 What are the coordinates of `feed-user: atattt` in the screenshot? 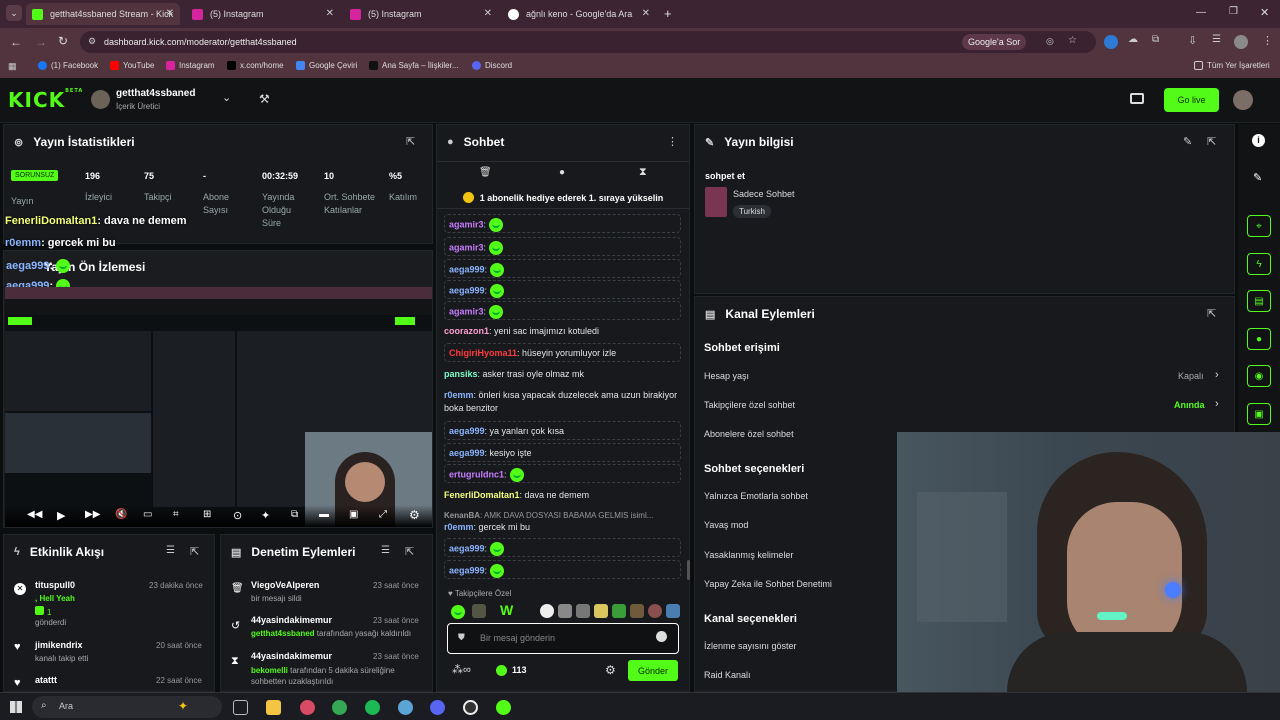 It's located at (46, 680).